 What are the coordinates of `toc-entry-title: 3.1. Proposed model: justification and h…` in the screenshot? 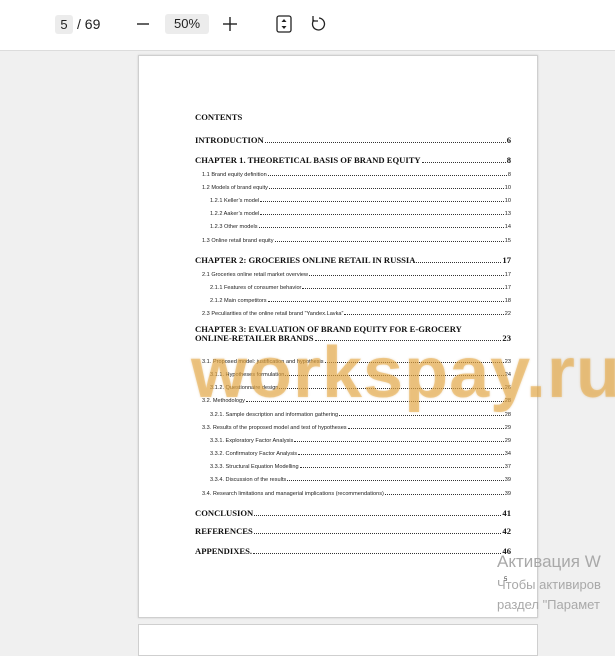 It's located at (263, 362).